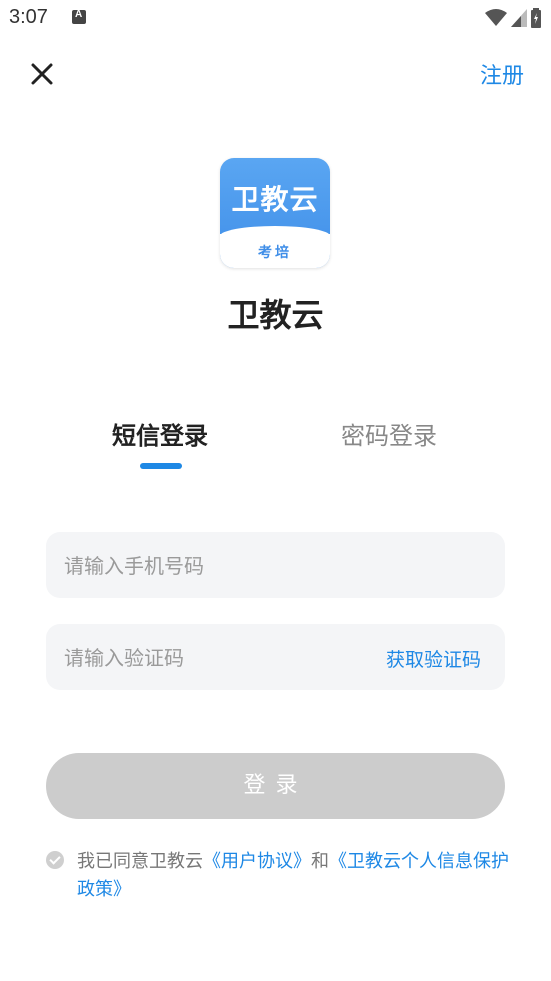 The width and height of the screenshot is (551, 981). Describe the element at coordinates (275, 786) in the screenshot. I see `login-button: 登录` at that location.